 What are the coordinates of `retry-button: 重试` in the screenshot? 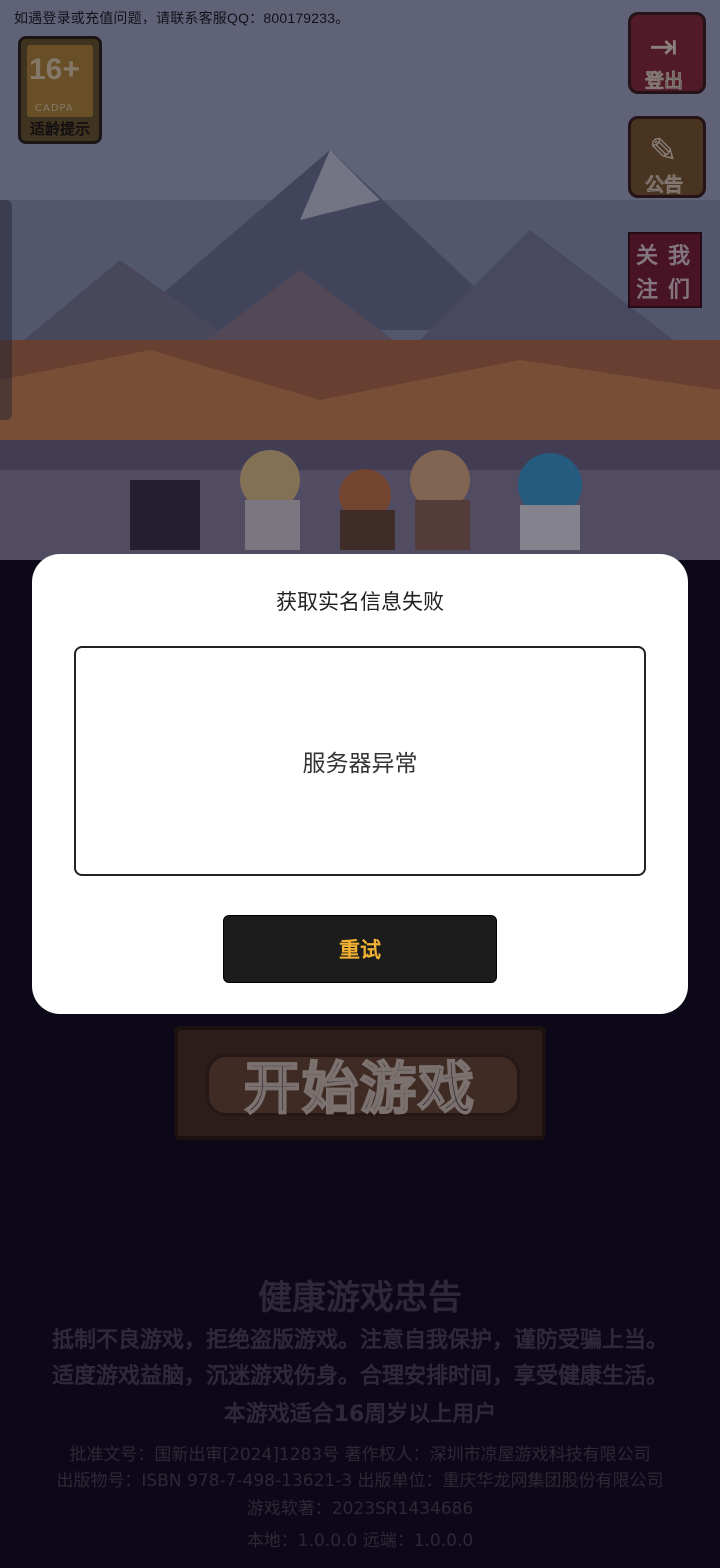 It's located at (360, 949).